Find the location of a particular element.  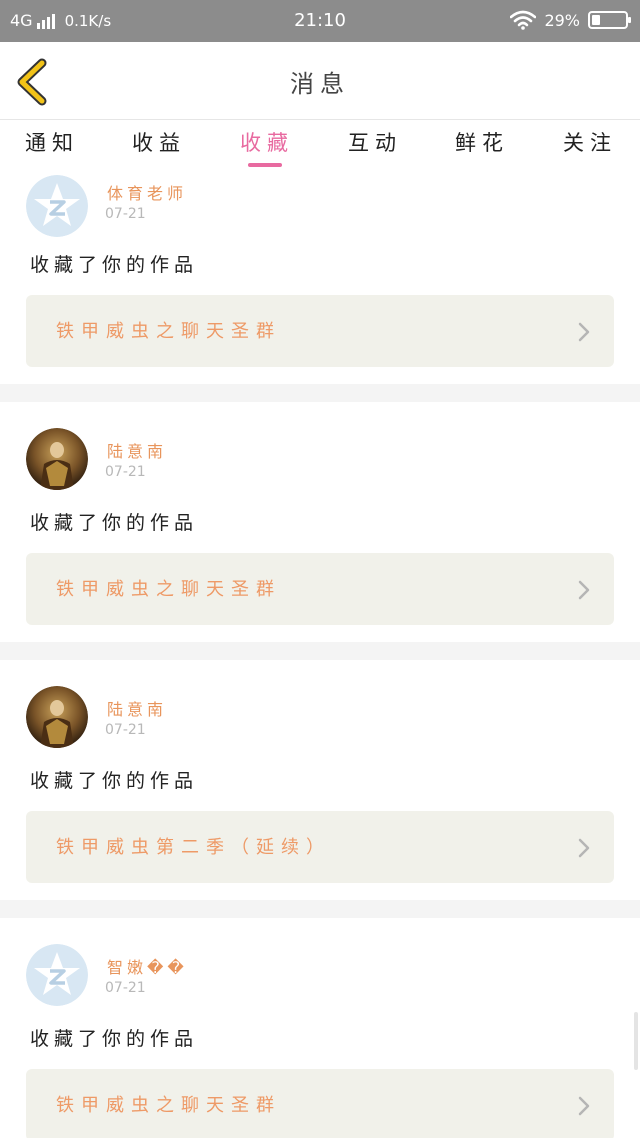

page-title: 消息 is located at coordinates (320, 84).